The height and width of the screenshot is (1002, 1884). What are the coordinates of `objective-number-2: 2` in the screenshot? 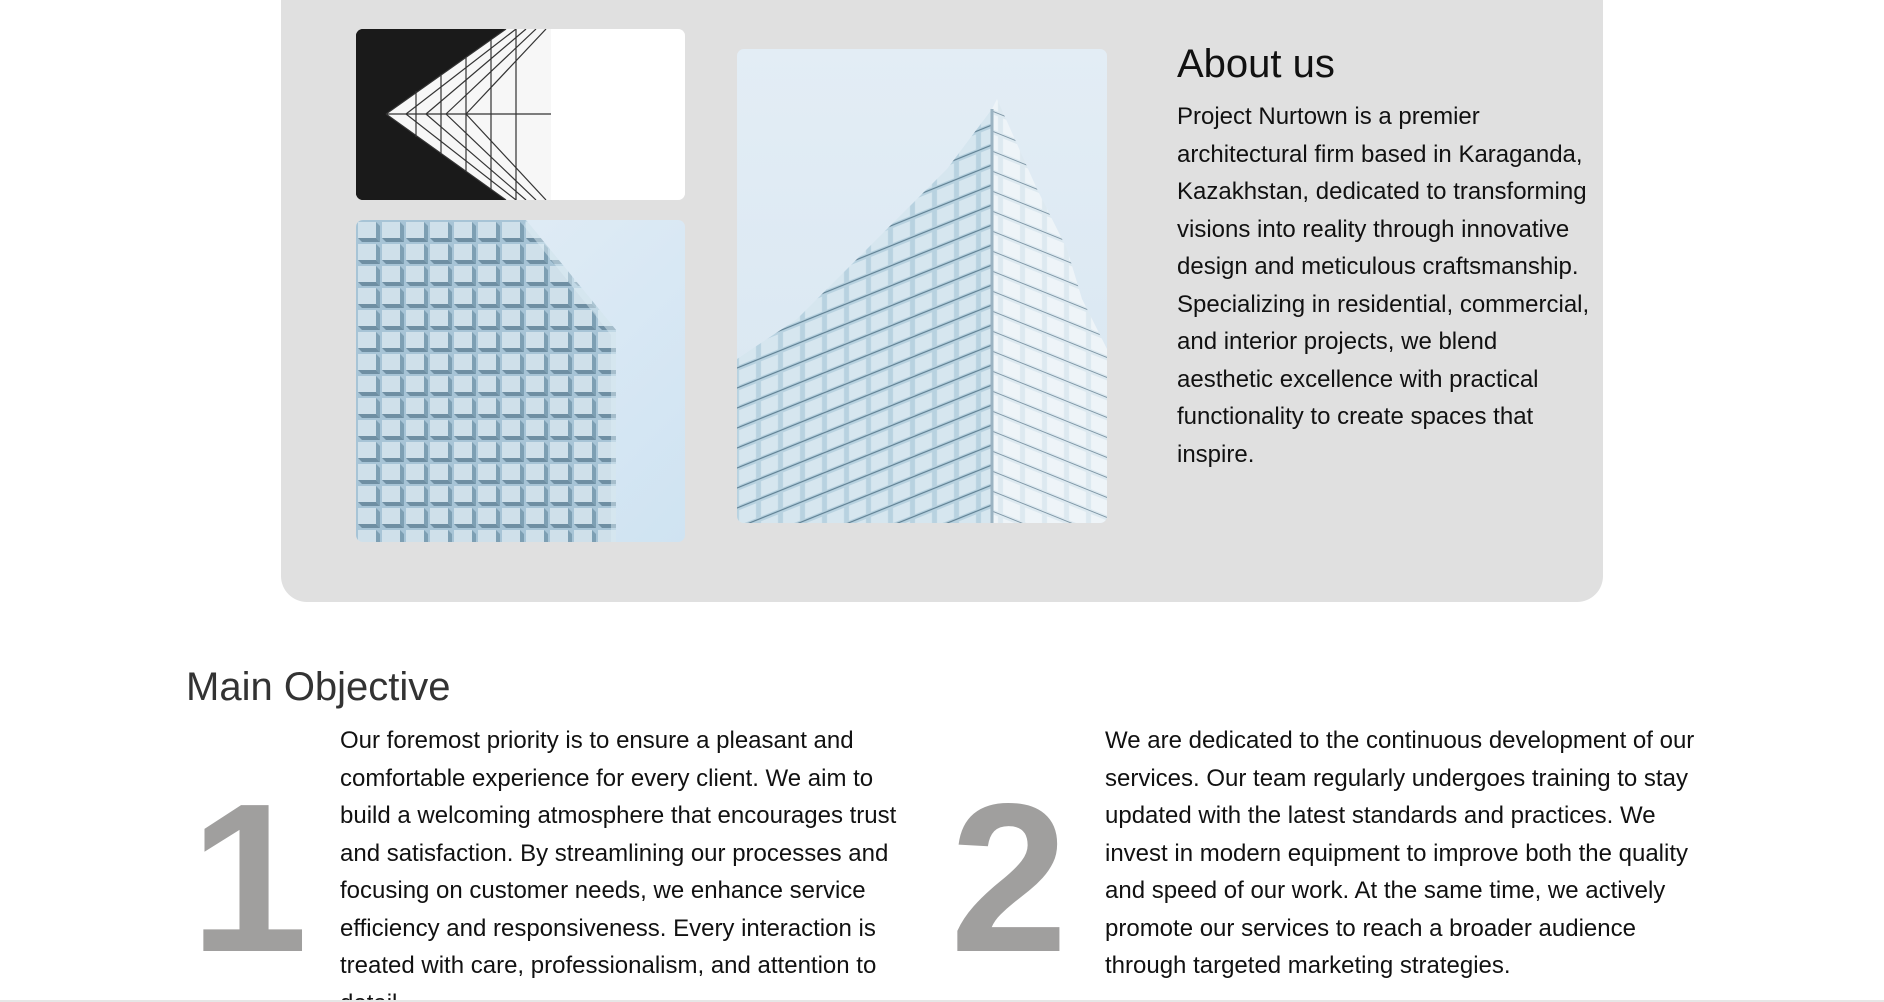 It's located at (1009, 877).